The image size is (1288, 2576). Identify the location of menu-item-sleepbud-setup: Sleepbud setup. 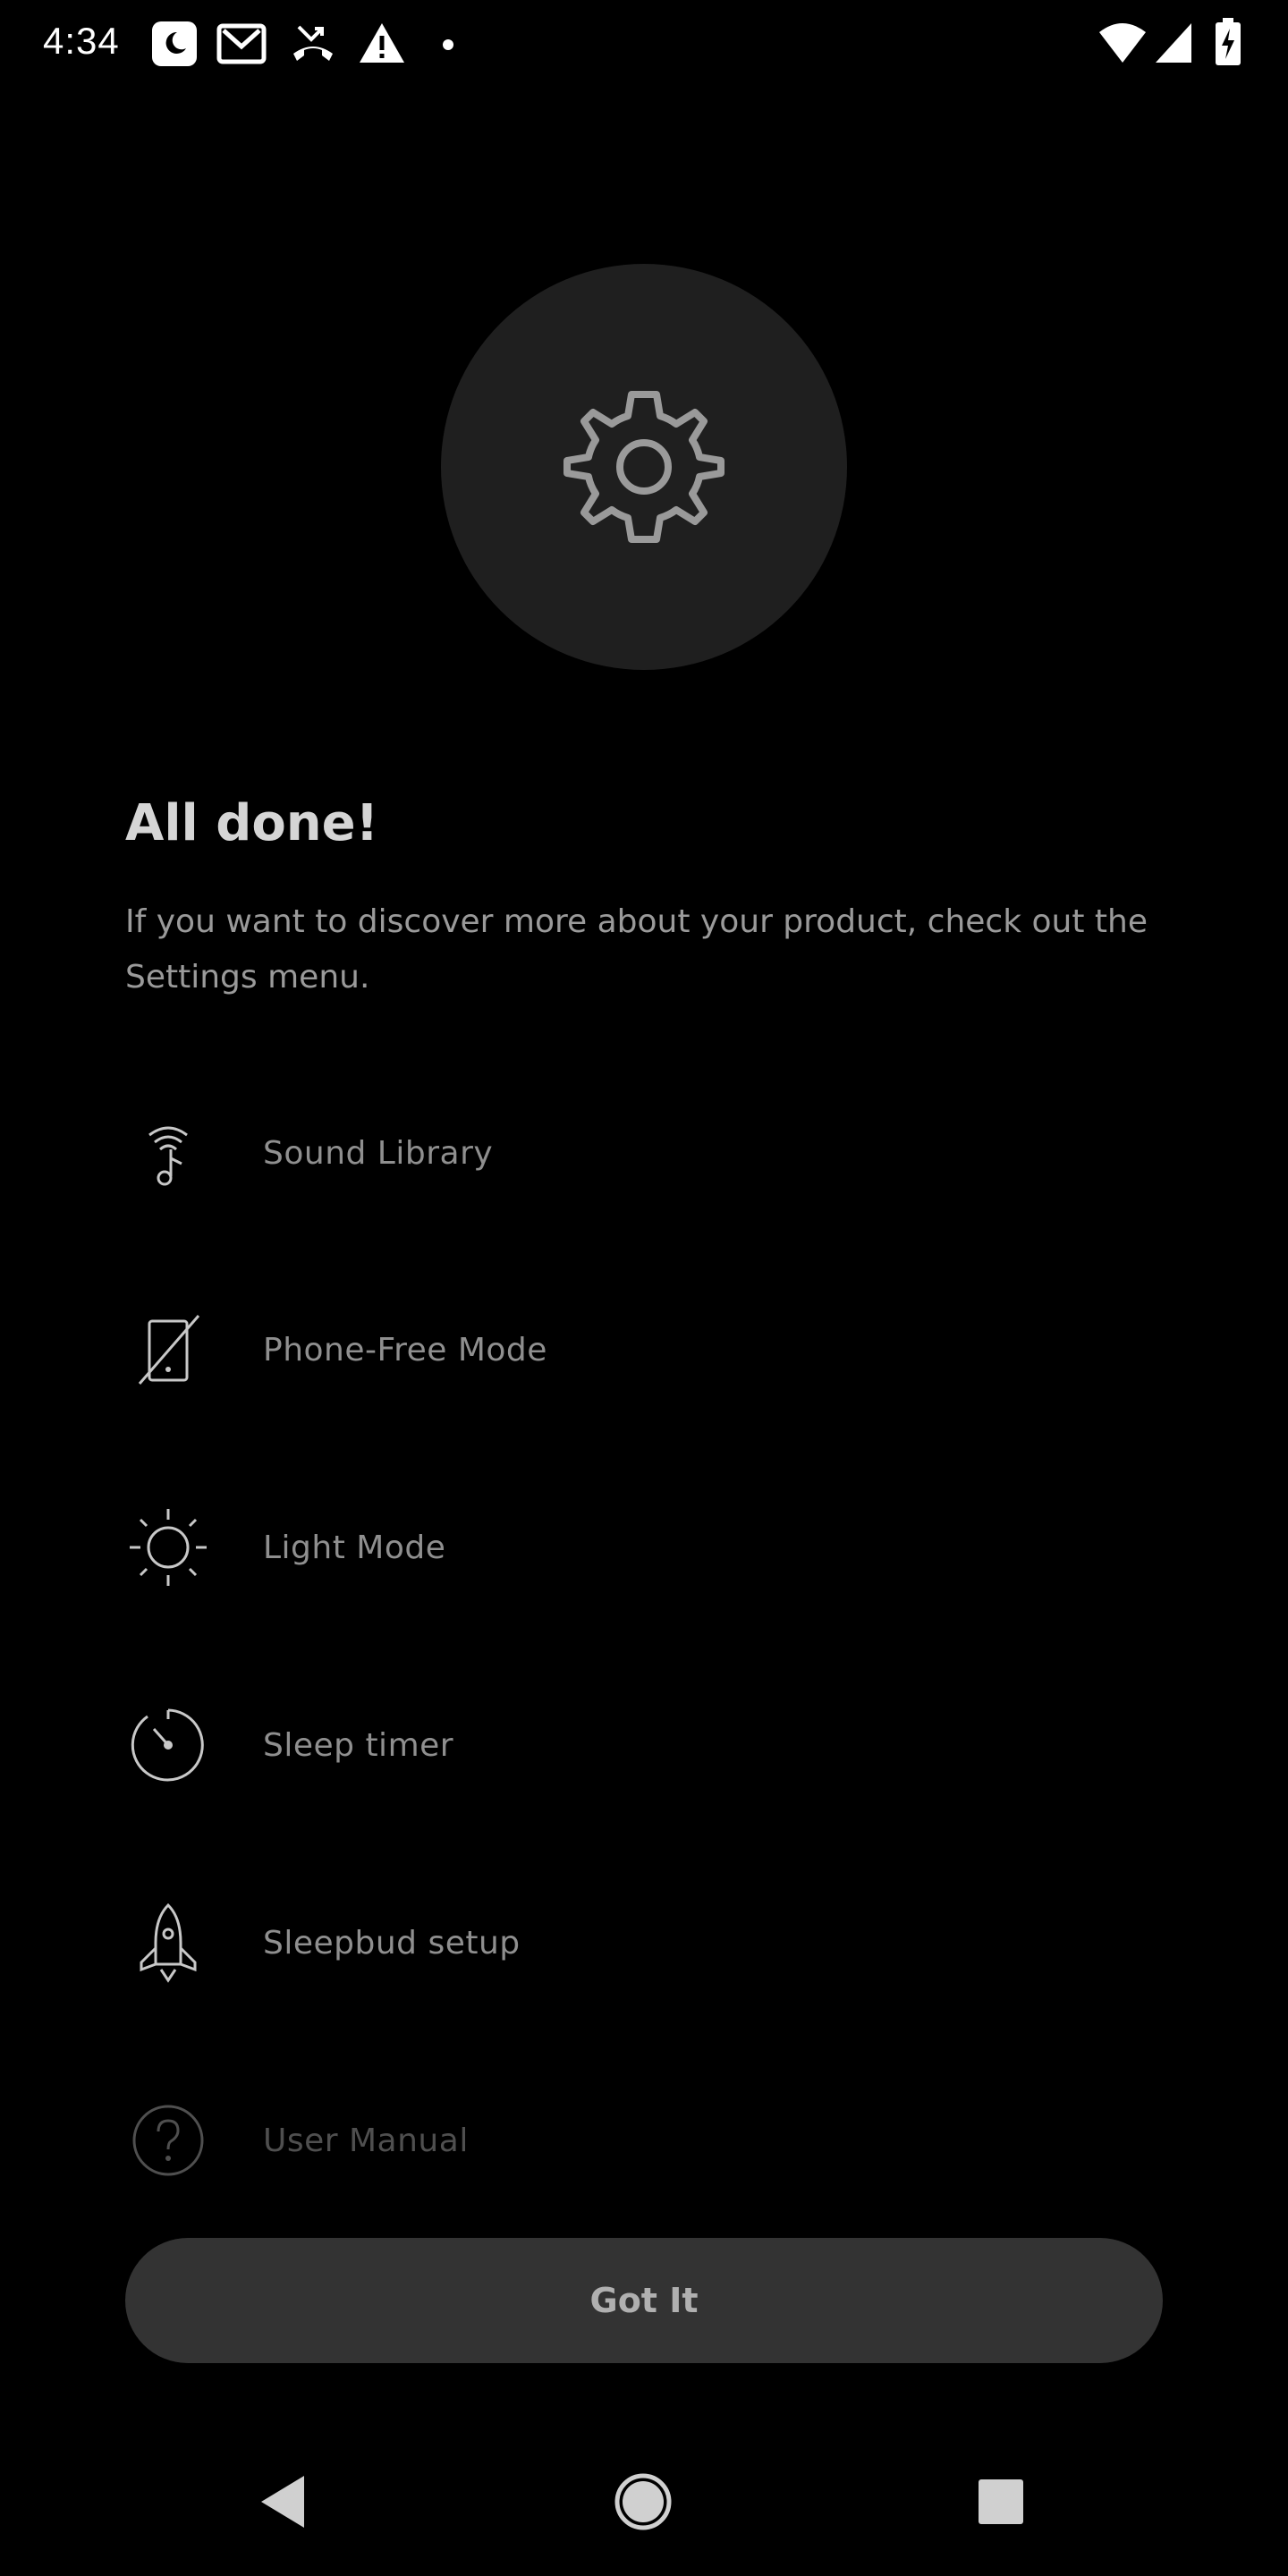
(644, 1943).